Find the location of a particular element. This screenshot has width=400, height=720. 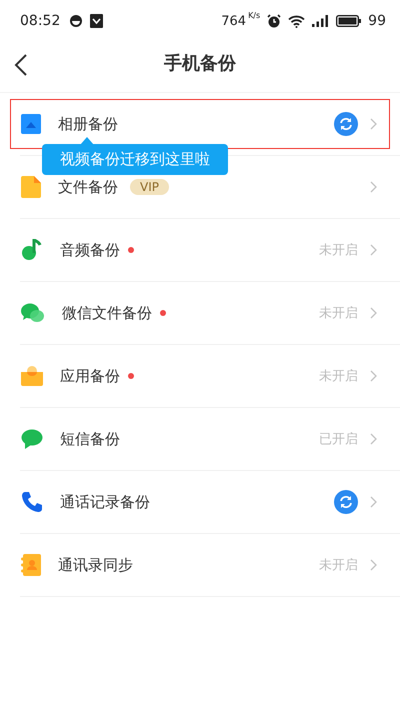

item-label: 应用备份 is located at coordinates (90, 376).